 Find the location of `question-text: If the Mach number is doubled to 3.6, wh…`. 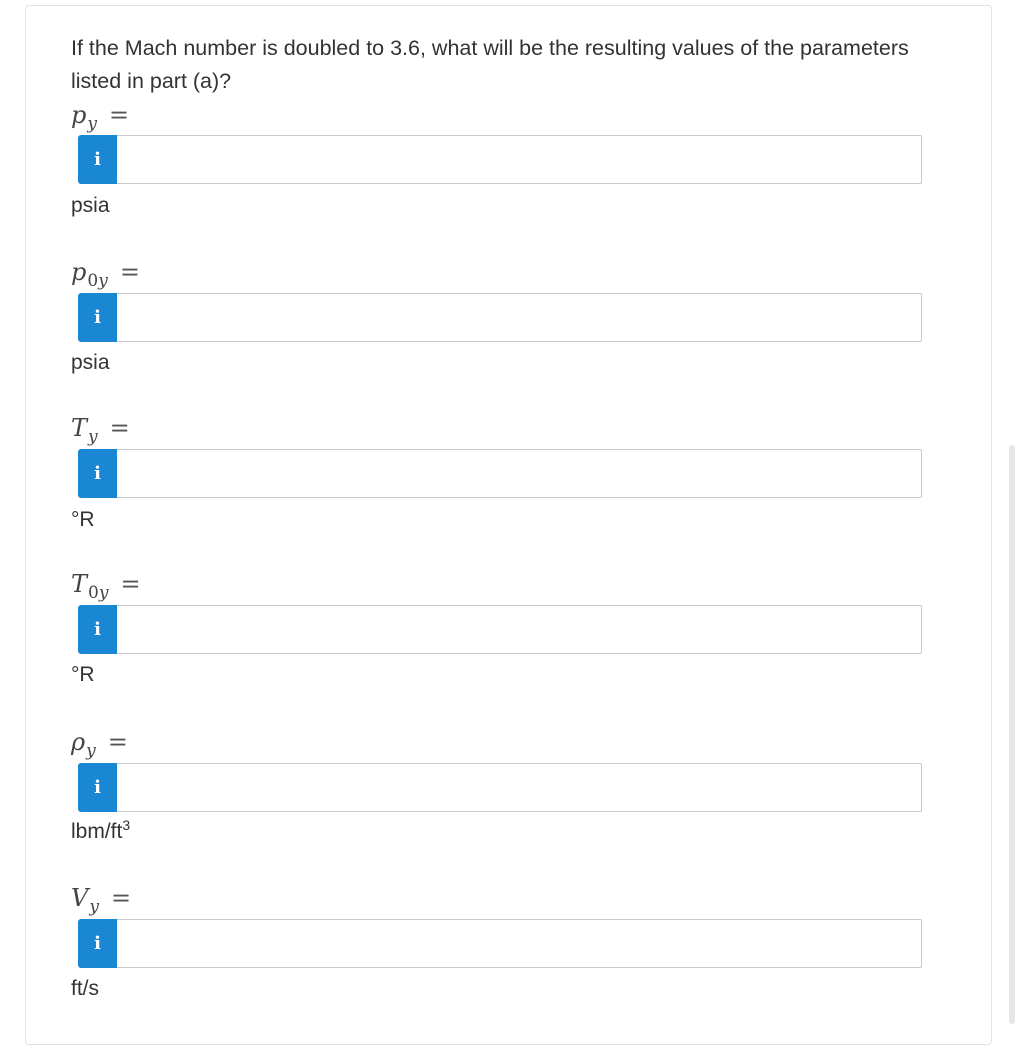

question-text: If the Mach number is doubled to 3.6, wh… is located at coordinates (490, 64).